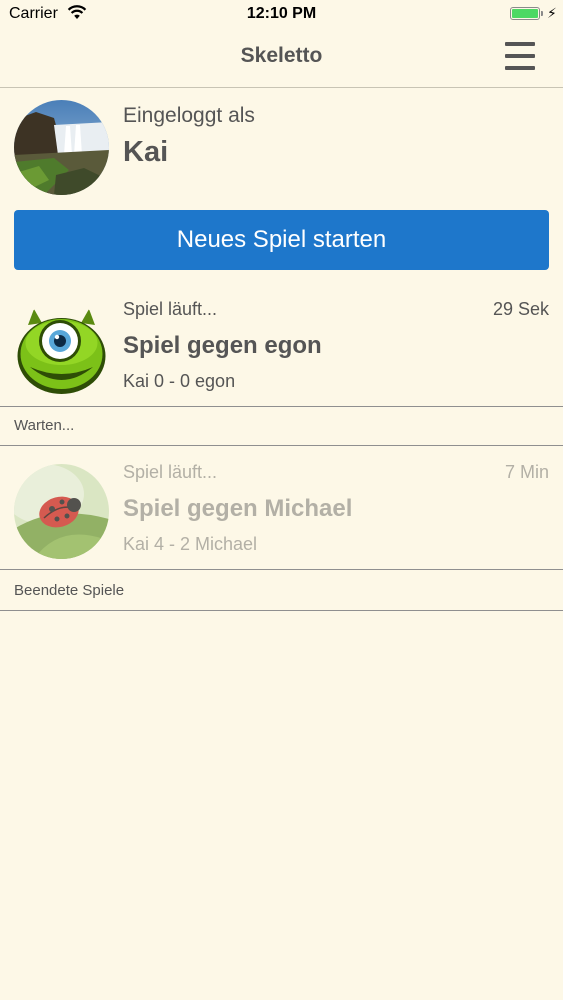 The image size is (563, 1000). Describe the element at coordinates (189, 115) in the screenshot. I see `logged-in-label: Eingeloggt als` at that location.